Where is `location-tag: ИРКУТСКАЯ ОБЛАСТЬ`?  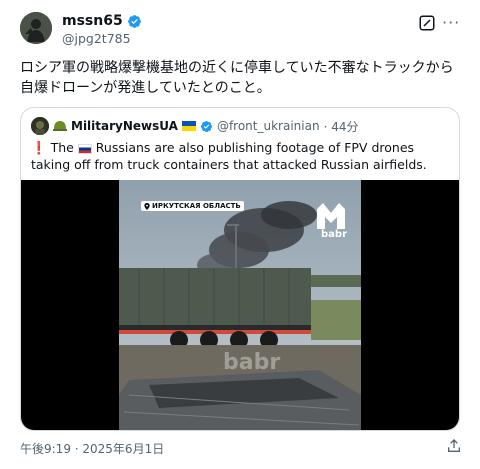 location-tag: ИРКУТСКАЯ ОБЛАСТЬ is located at coordinates (192, 206).